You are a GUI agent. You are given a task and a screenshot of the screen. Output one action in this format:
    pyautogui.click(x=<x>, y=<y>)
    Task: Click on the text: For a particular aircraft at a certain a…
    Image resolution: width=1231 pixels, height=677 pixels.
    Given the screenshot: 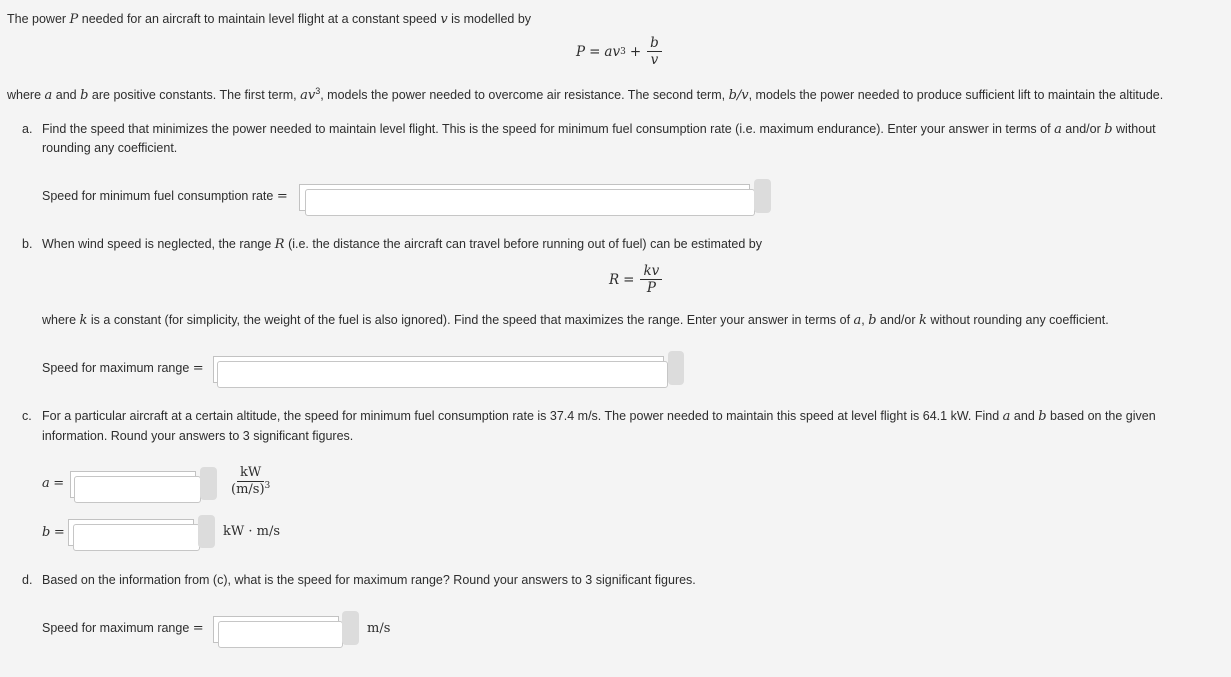 What is the action you would take?
    pyautogui.click(x=522, y=416)
    